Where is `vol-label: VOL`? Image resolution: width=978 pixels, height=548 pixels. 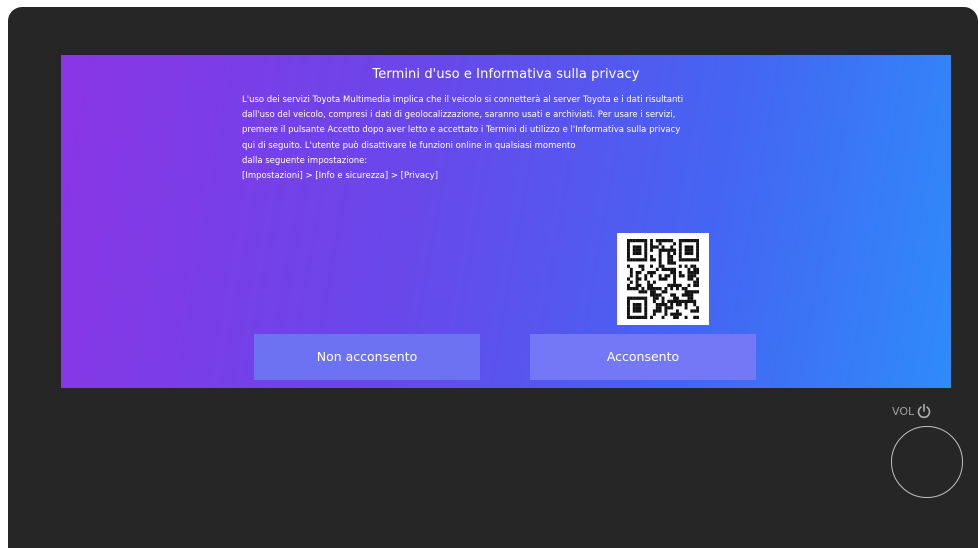 vol-label: VOL is located at coordinates (903, 411).